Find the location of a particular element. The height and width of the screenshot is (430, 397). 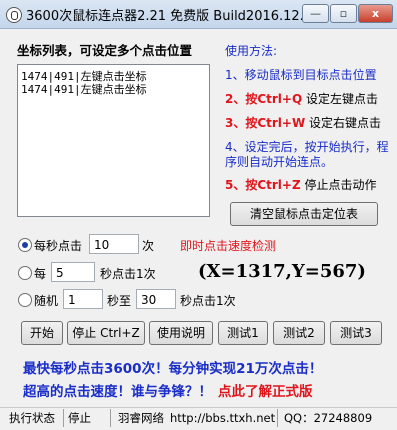

per-second-label: 每秒点击 is located at coordinates (58, 246).